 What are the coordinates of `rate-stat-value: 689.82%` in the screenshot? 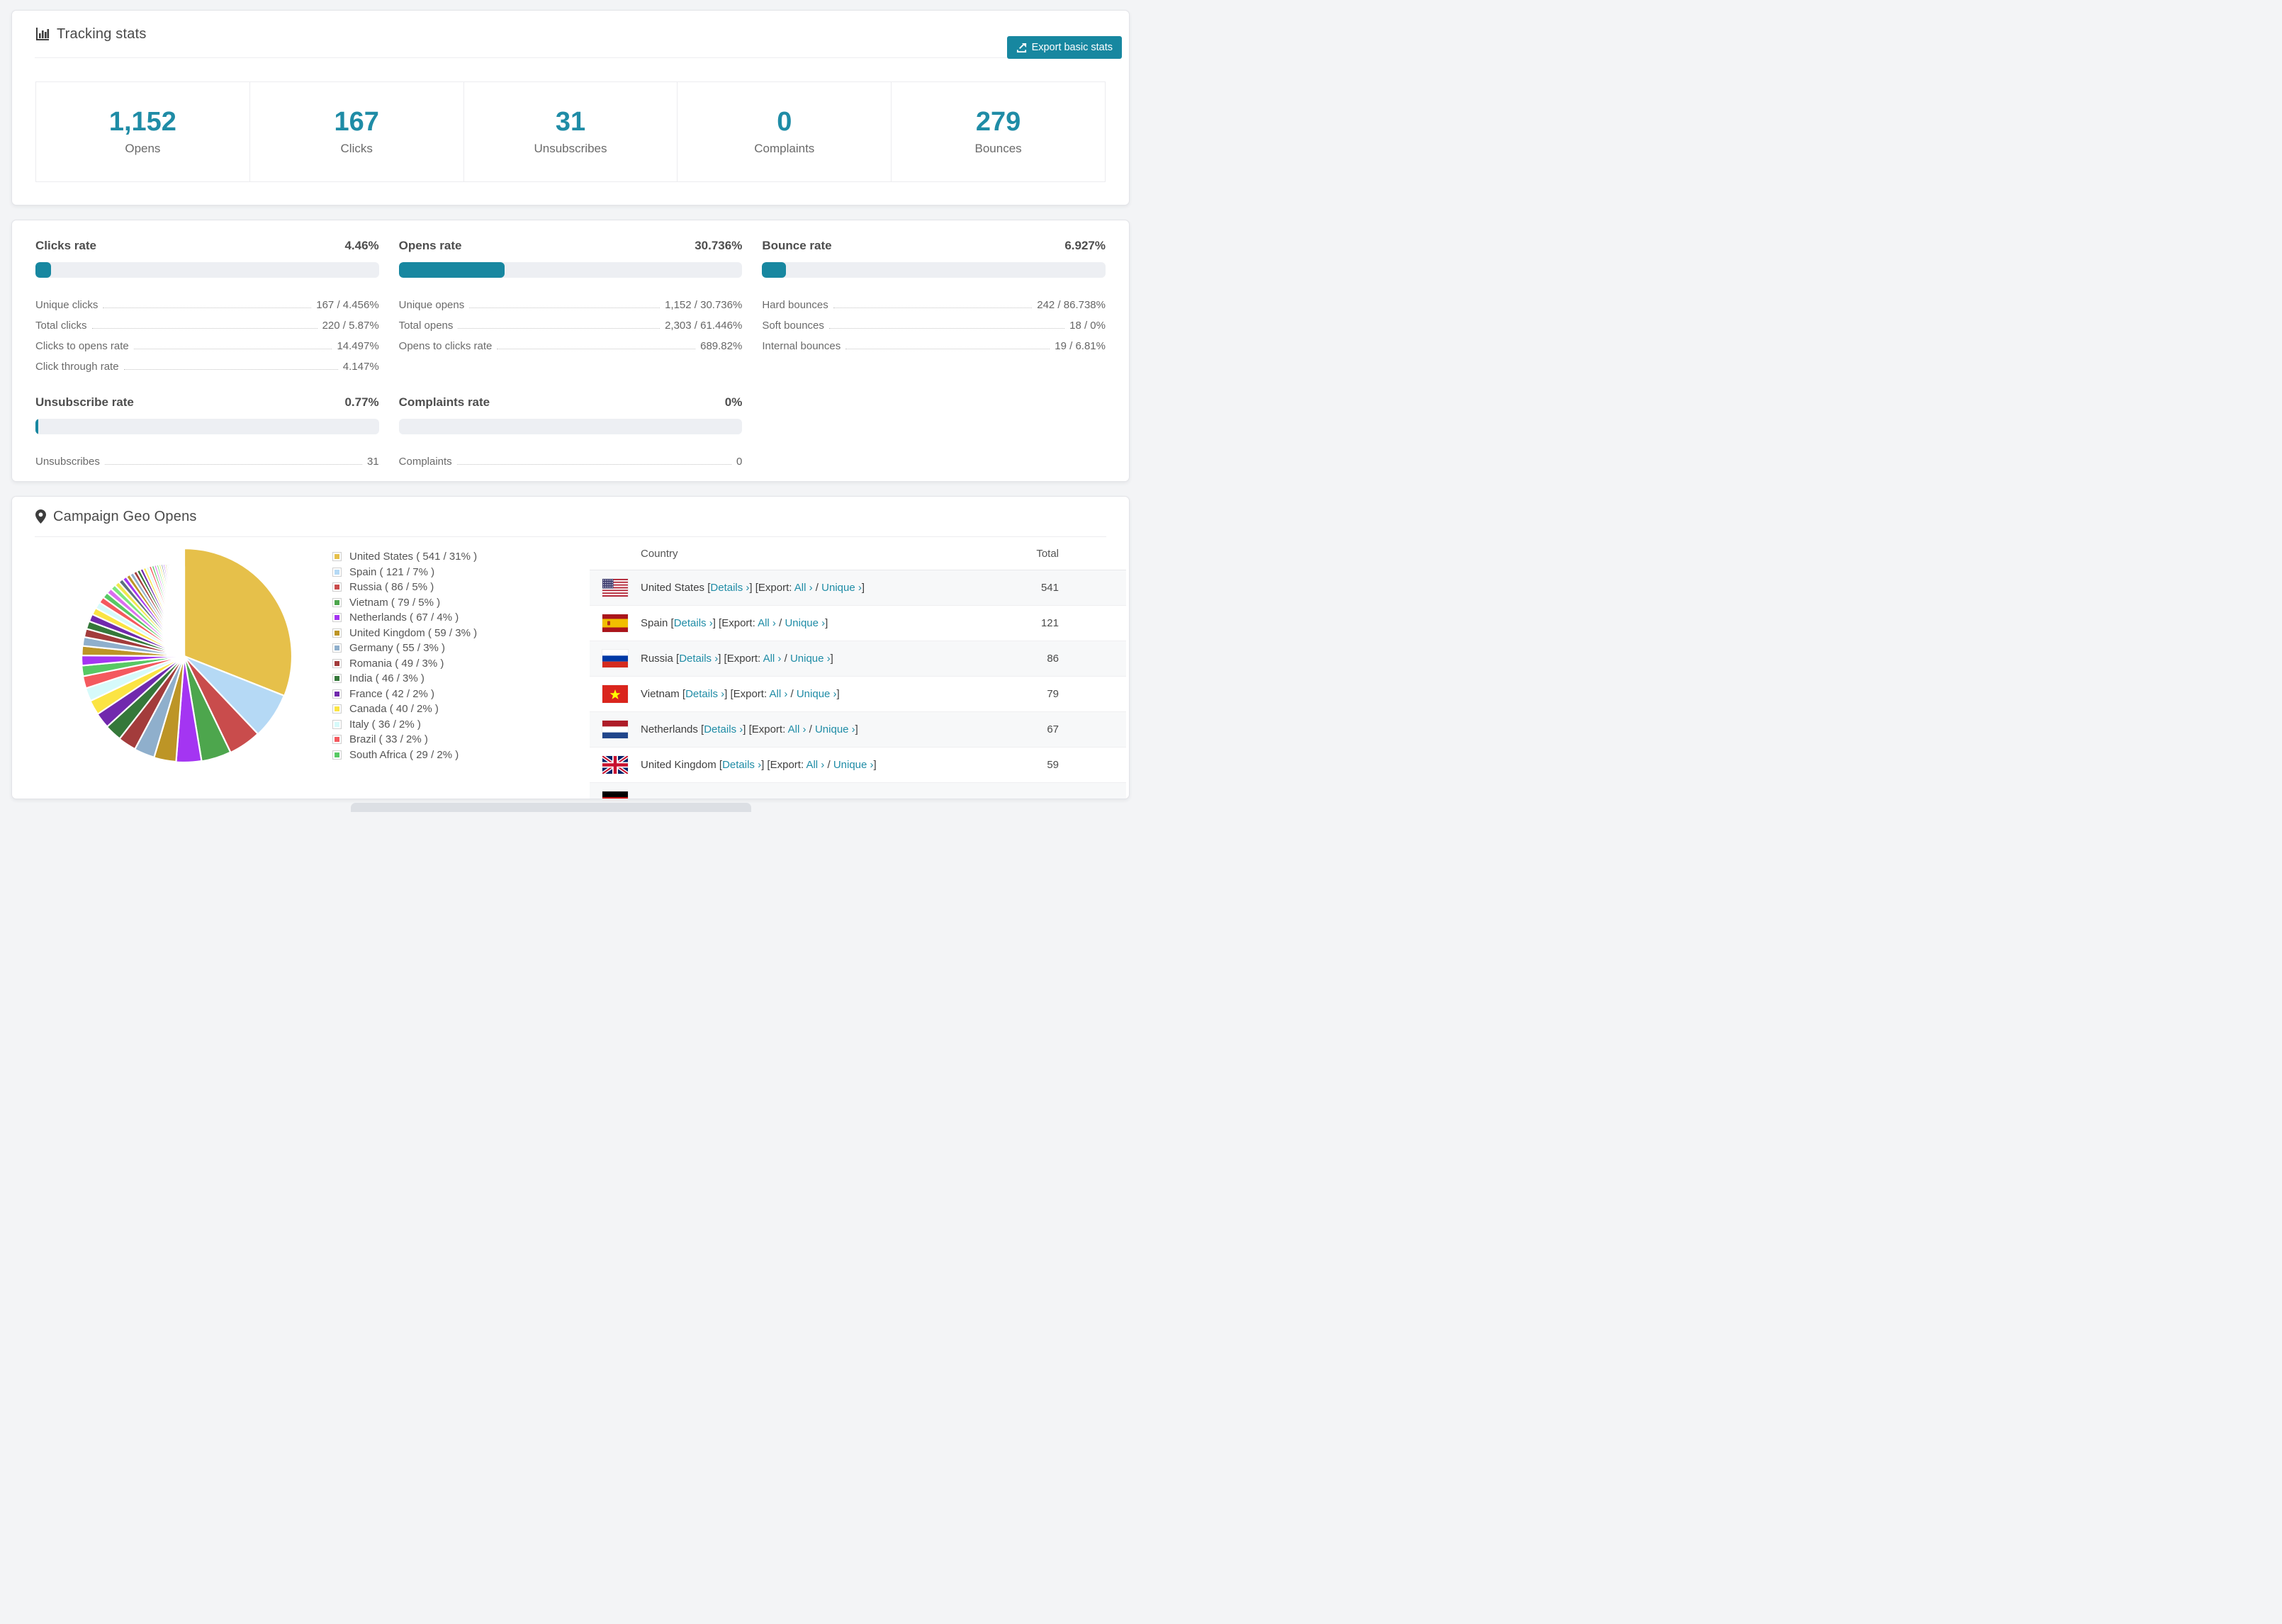 It's located at (721, 346).